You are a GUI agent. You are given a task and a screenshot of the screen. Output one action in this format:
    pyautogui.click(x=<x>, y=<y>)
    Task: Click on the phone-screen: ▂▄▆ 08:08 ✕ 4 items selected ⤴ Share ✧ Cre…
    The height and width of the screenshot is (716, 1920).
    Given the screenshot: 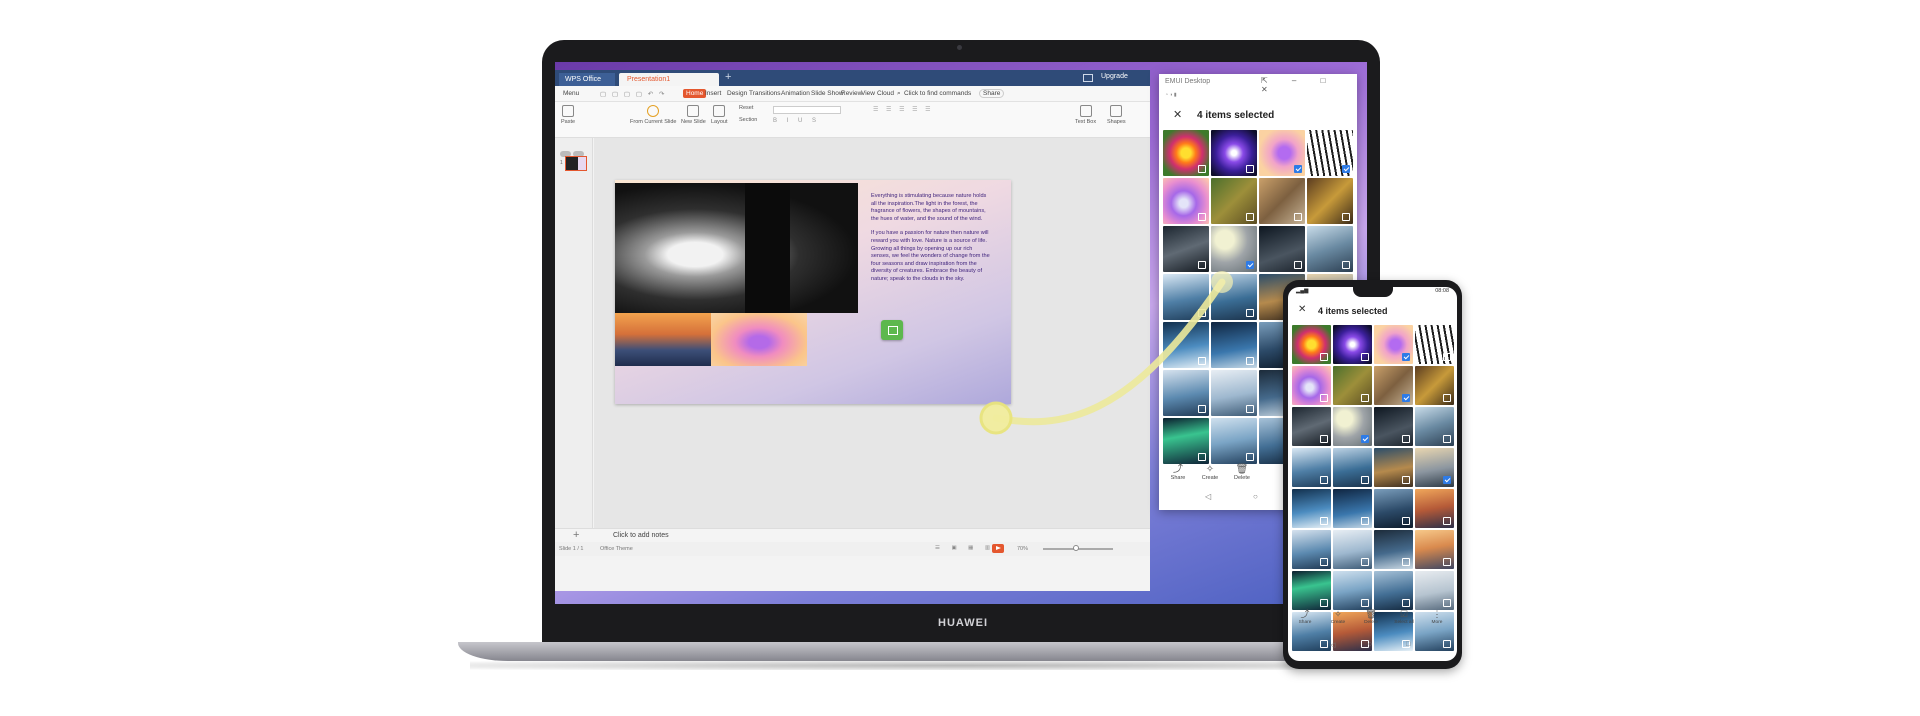 What is the action you would take?
    pyautogui.click(x=1372, y=474)
    